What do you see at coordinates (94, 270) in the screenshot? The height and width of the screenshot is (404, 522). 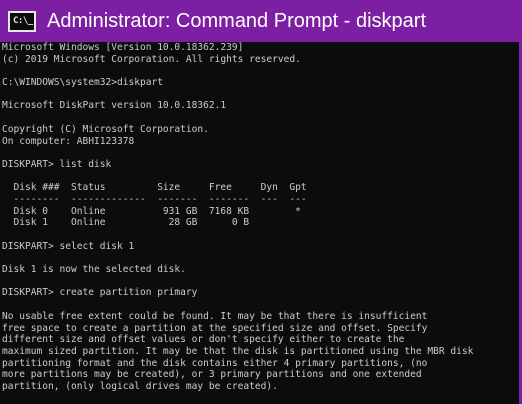 I see `console-line: Disk 1 is now the selected disk.` at bounding box center [94, 270].